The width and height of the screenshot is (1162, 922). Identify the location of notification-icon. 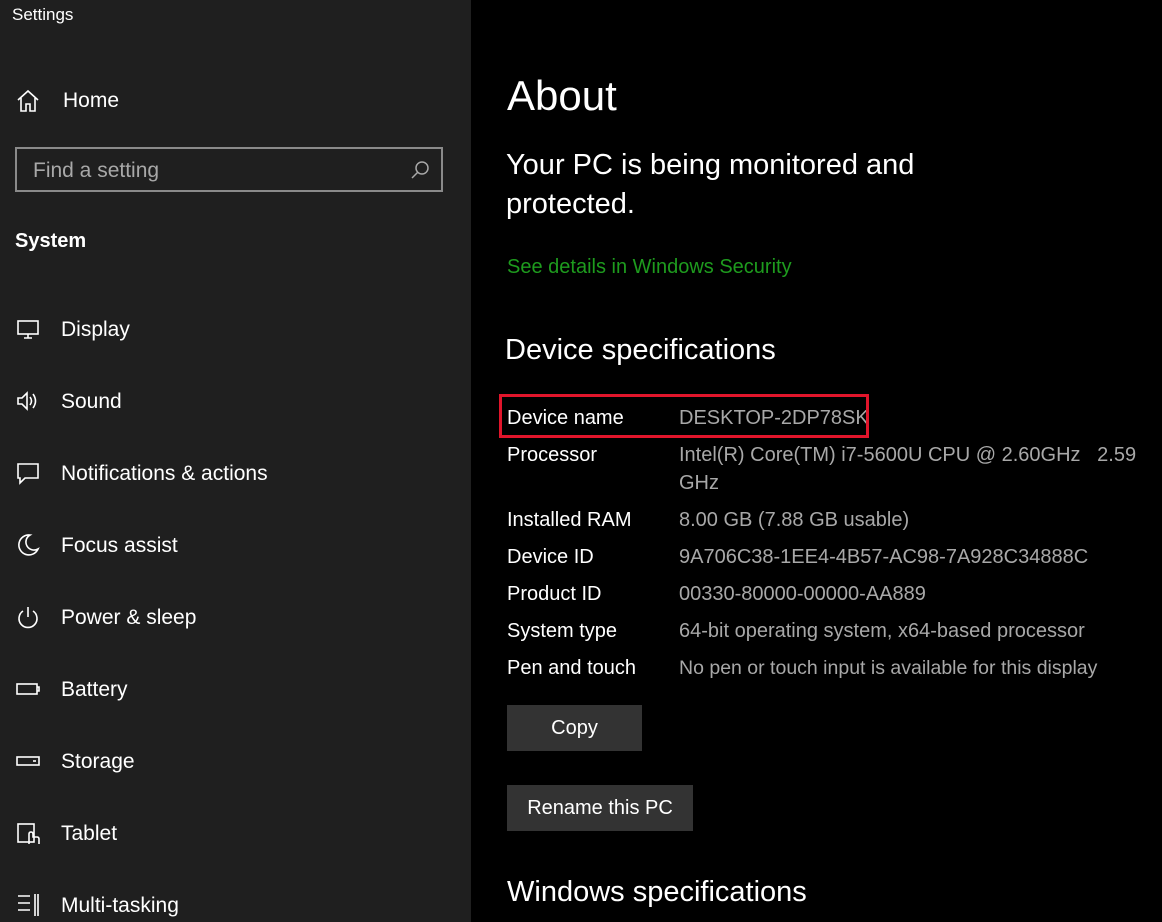
(28, 473).